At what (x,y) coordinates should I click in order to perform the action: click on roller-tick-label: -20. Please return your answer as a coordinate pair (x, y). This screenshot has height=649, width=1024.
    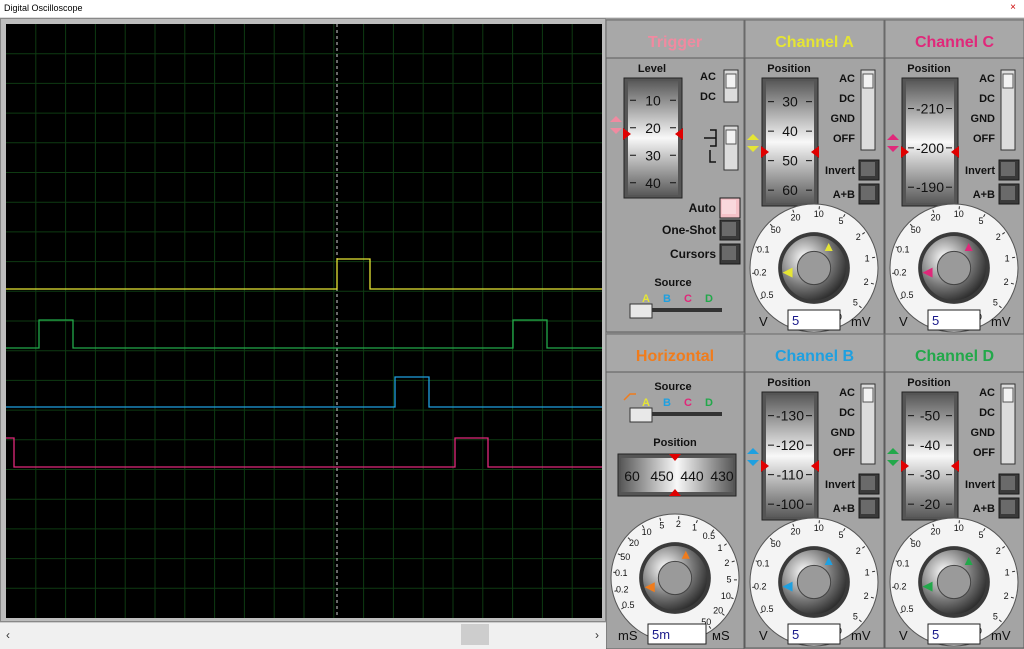
    Looking at the image, I should click on (930, 504).